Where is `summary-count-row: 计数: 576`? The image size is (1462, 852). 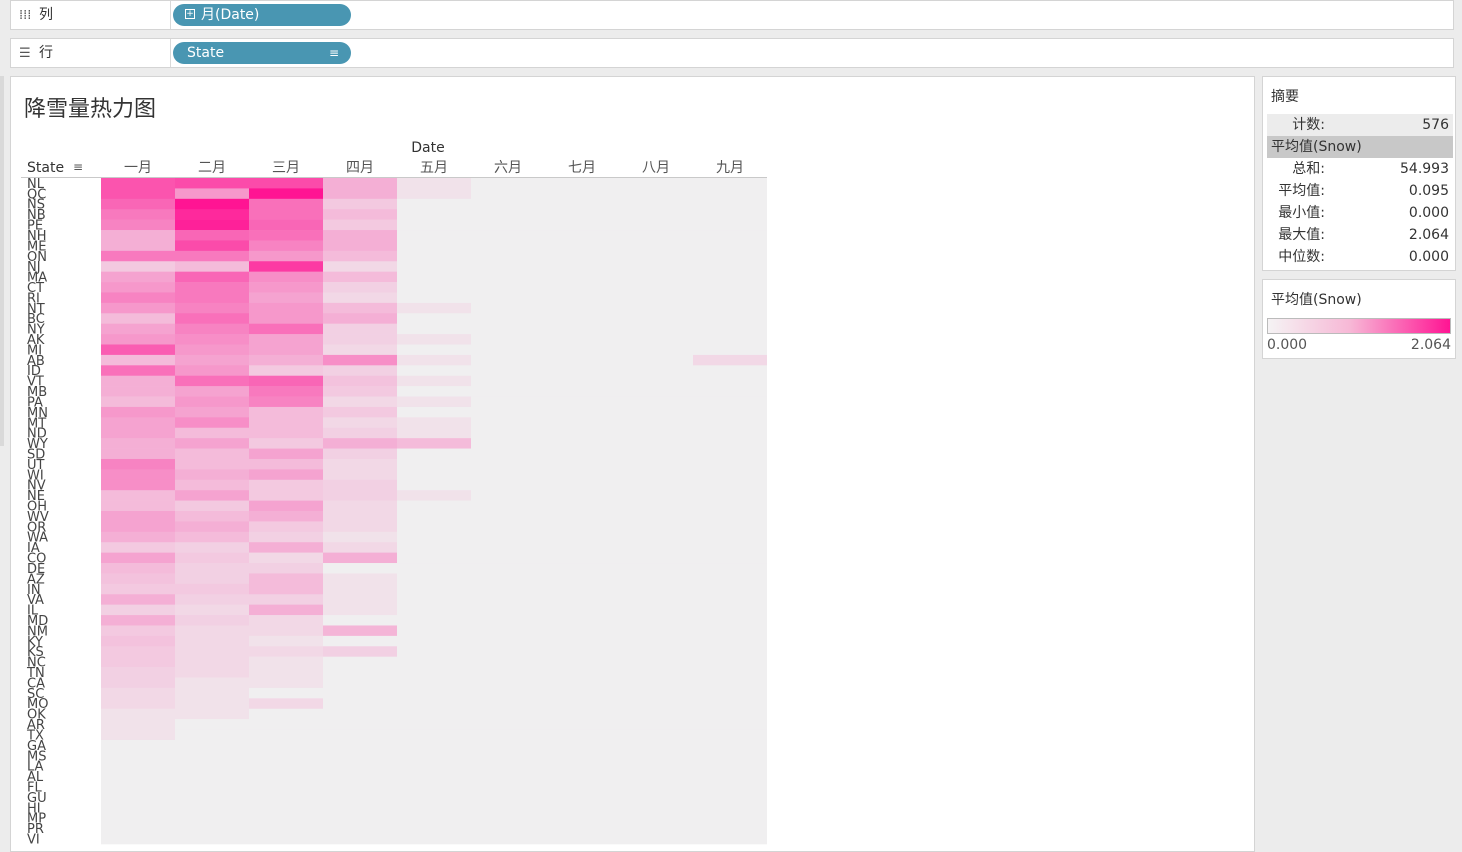 summary-count-row: 计数: 576 is located at coordinates (1360, 125).